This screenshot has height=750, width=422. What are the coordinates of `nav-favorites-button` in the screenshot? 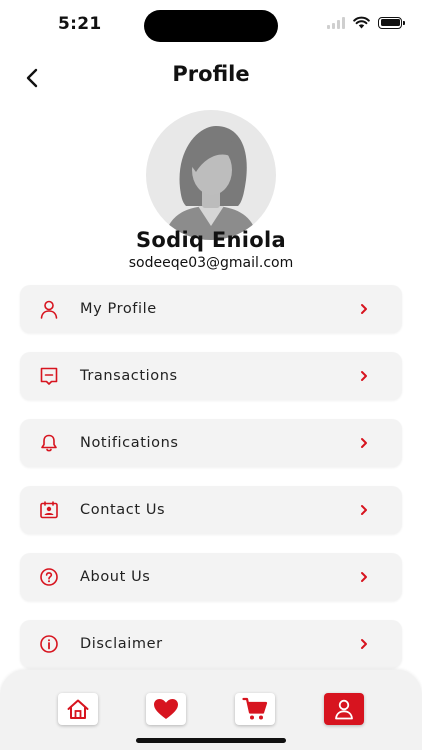 It's located at (166, 709).